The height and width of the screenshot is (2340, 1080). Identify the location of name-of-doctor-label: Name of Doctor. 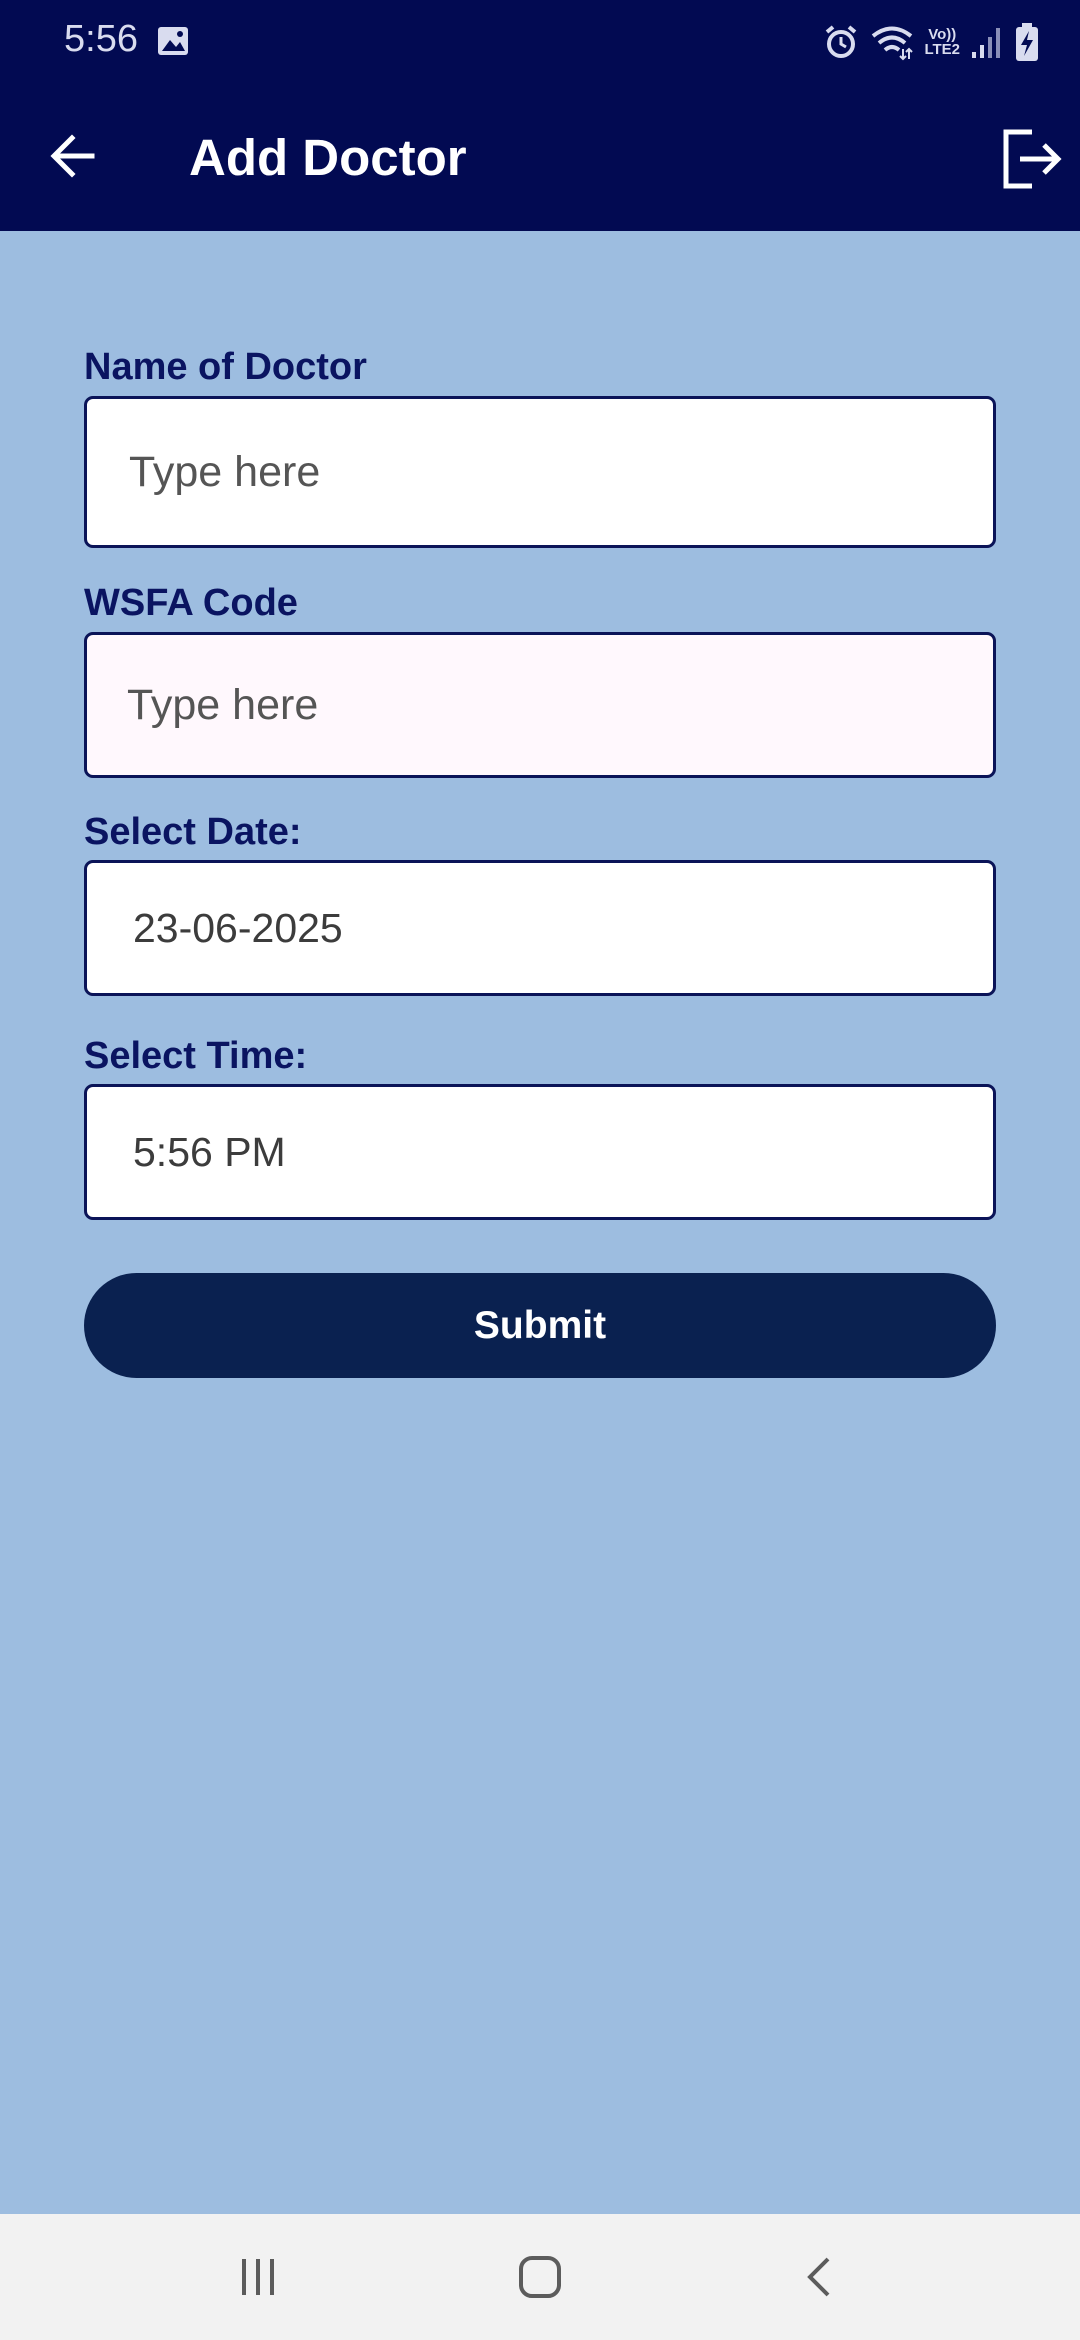
(225, 367).